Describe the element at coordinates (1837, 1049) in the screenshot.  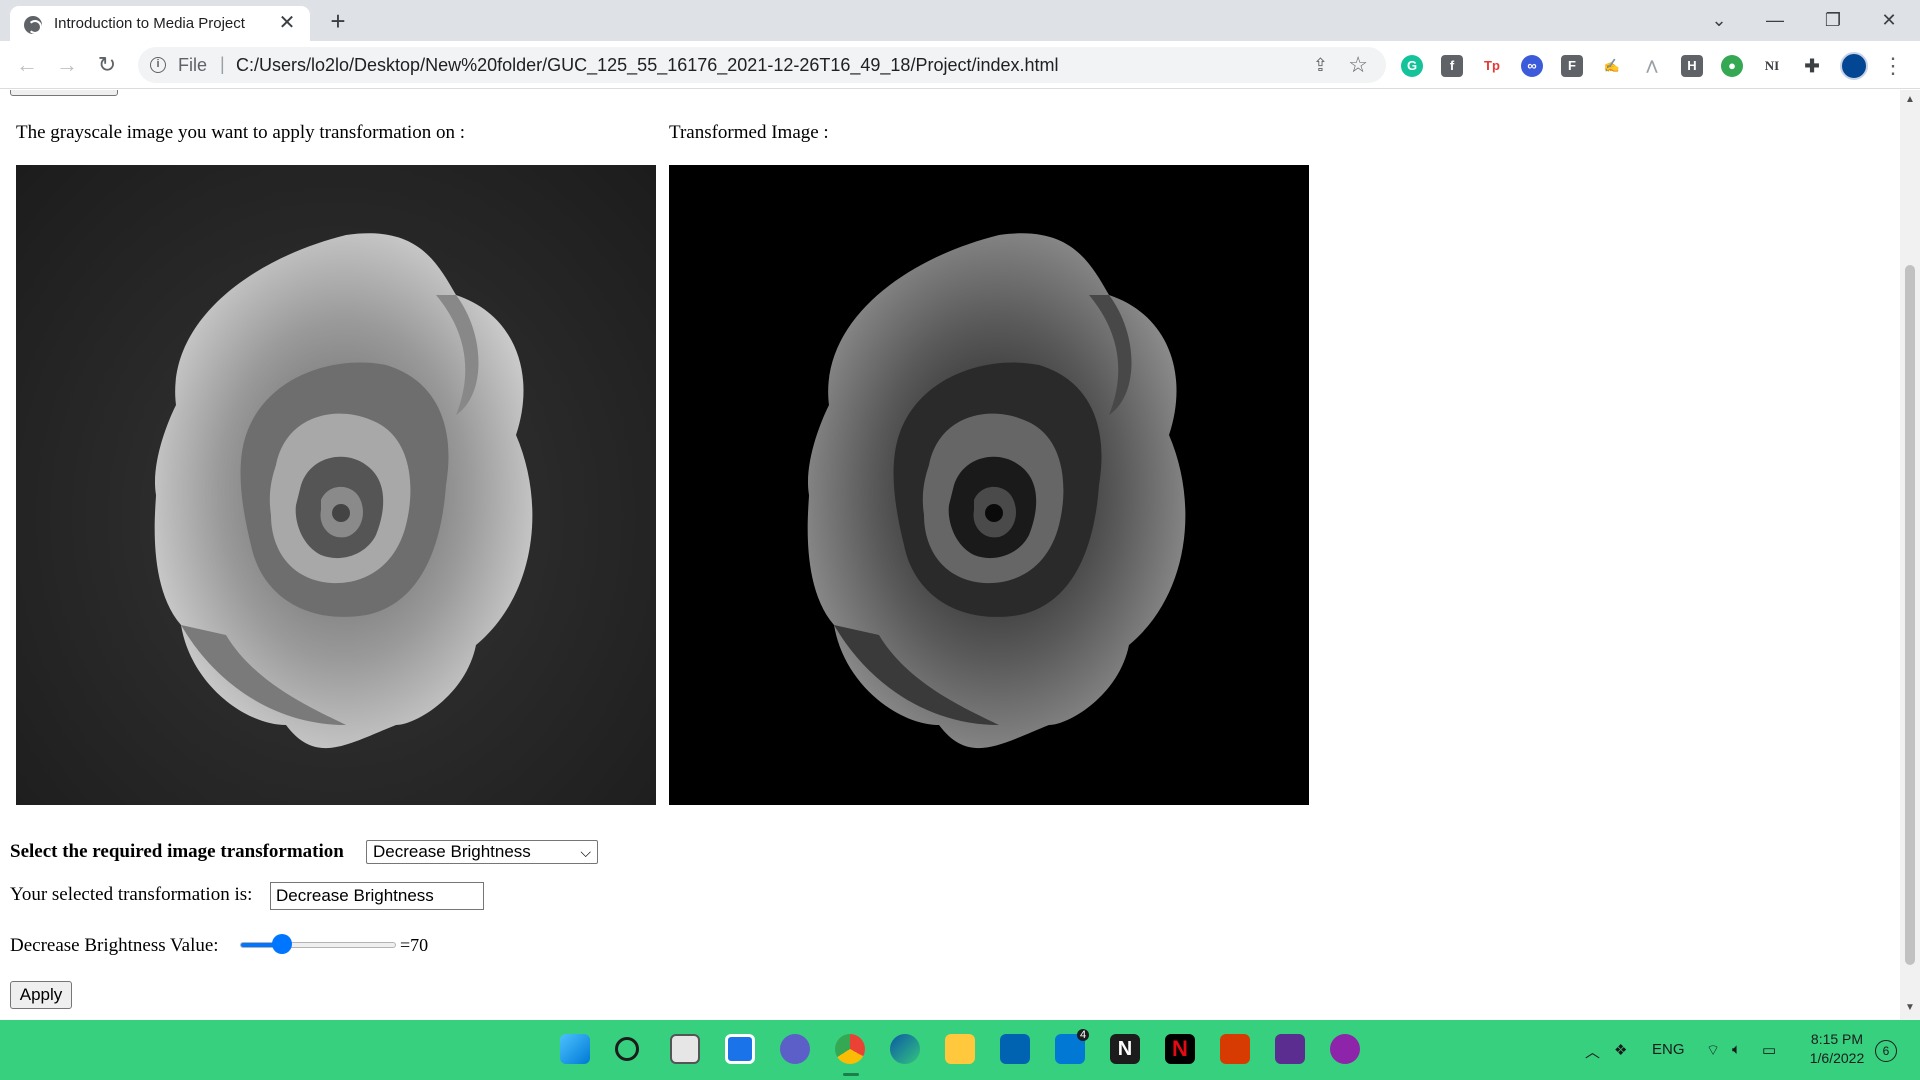
I see `clock: 8:15 PM 1/6/2022` at that location.